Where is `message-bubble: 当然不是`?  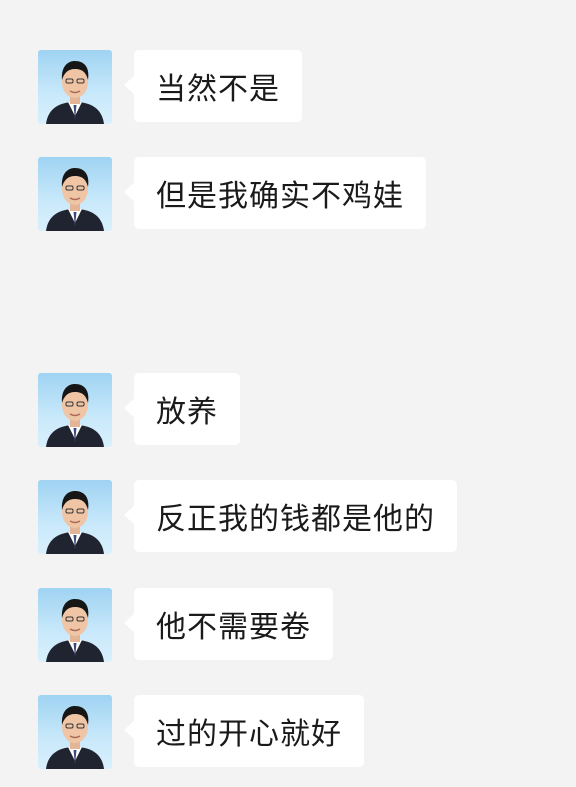
message-bubble: 当然不是 is located at coordinates (213, 86).